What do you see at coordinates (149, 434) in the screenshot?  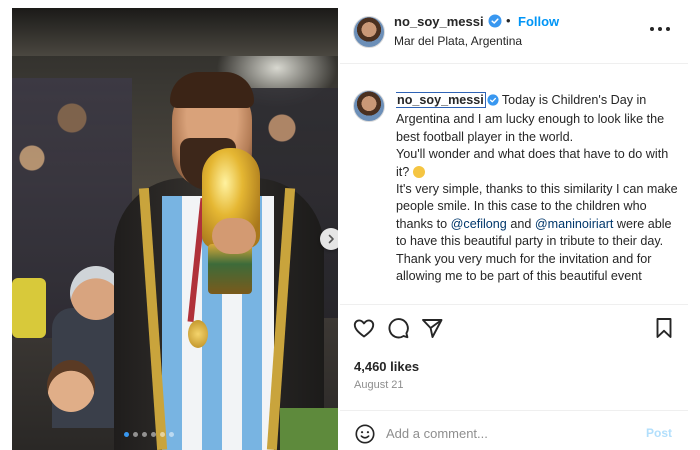 I see `carousel-dots` at bounding box center [149, 434].